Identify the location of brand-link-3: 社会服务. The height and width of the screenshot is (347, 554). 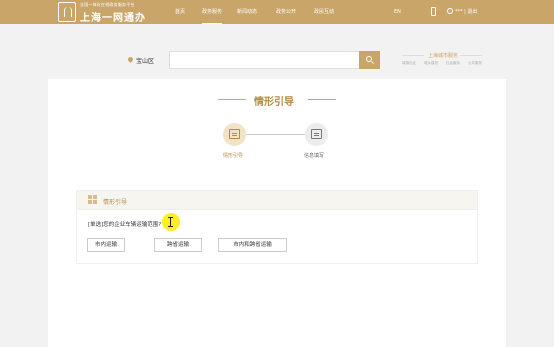
(453, 63).